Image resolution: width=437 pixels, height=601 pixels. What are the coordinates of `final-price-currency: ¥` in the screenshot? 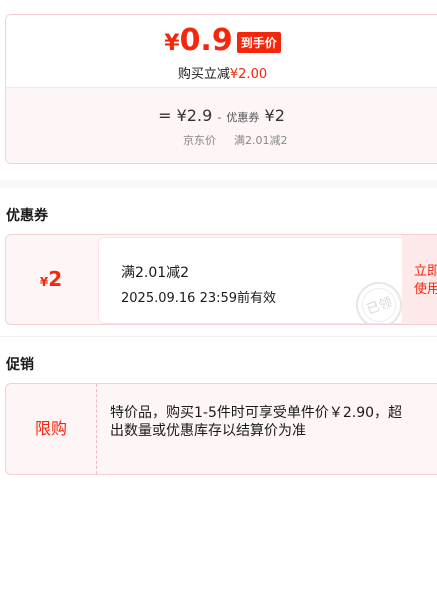 It's located at (172, 43).